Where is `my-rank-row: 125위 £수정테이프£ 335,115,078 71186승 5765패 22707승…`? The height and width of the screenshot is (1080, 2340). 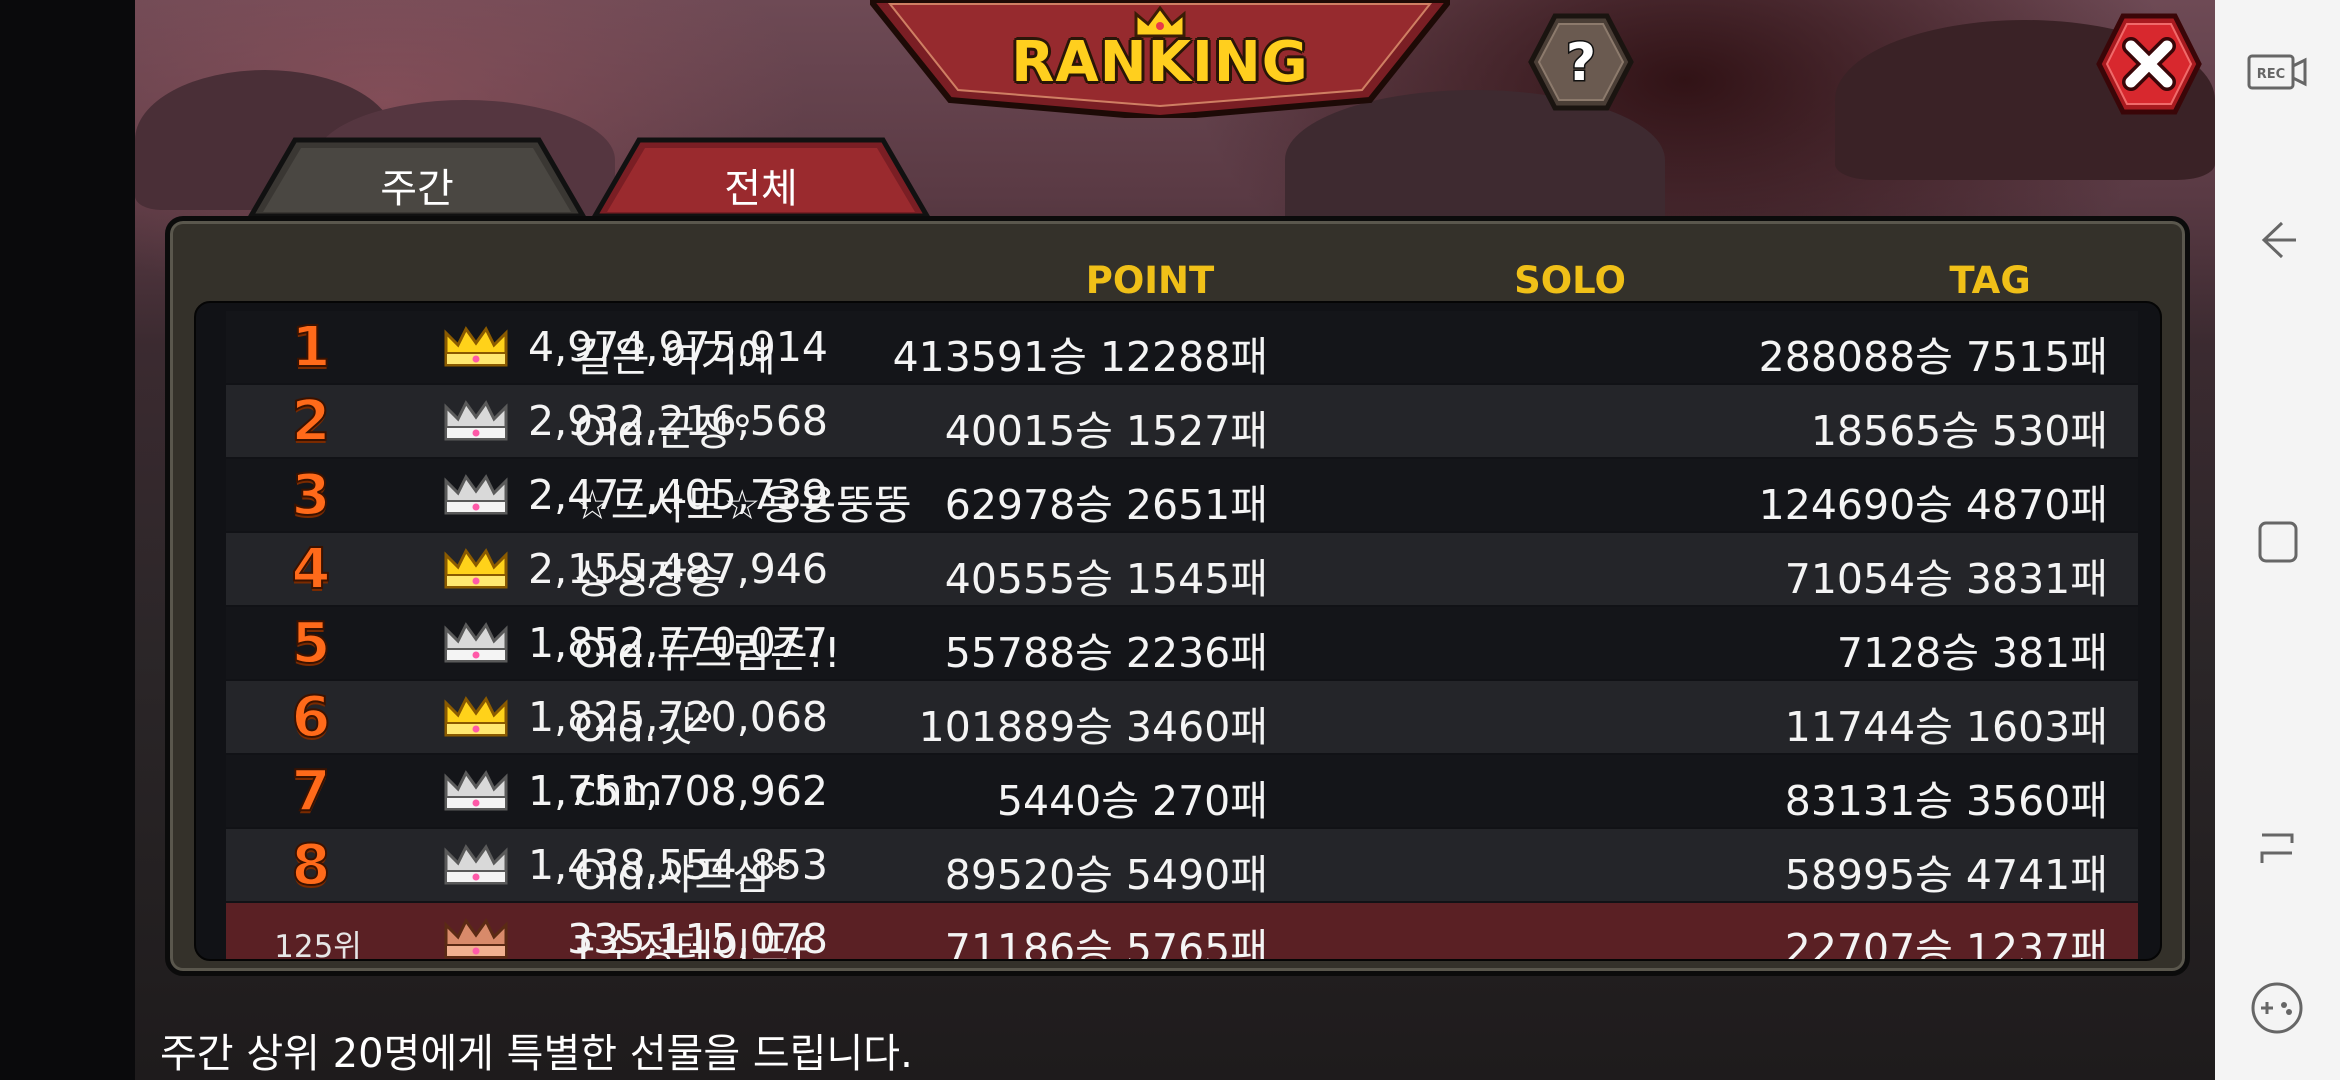 my-rank-row: 125위 £수정테이프£ 335,115,078 71186승 5765패 22707승… is located at coordinates (1182, 932).